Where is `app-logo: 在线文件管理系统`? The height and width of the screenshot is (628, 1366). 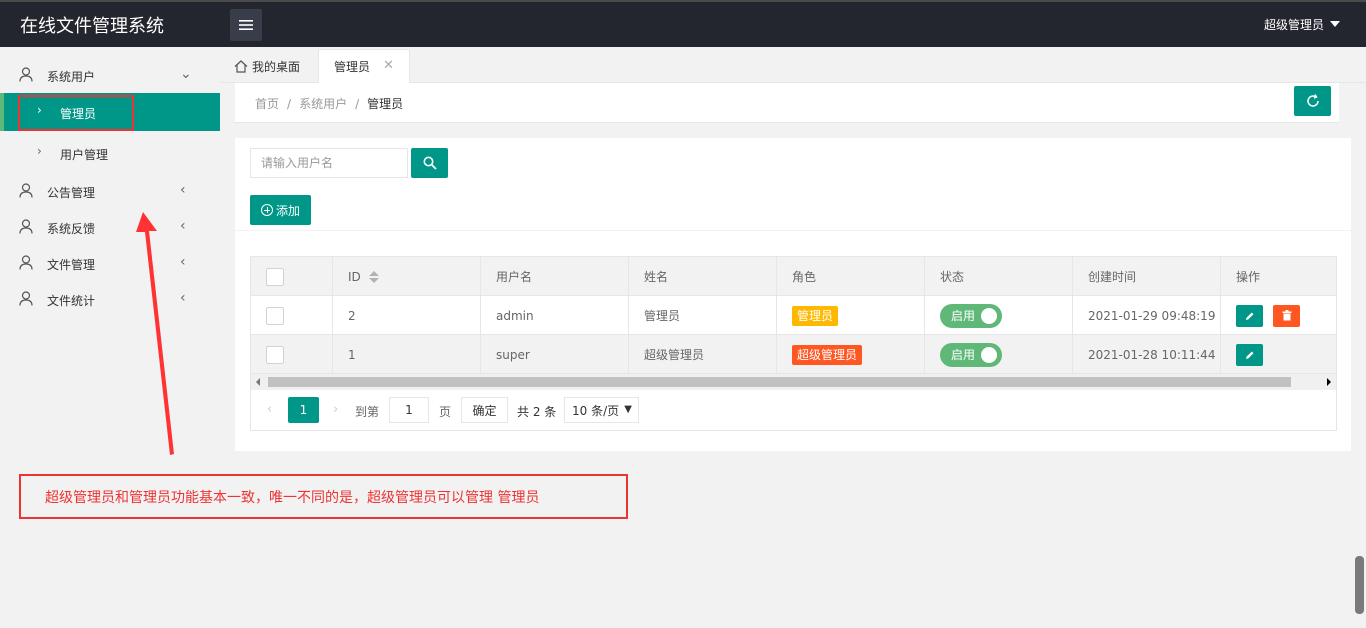
app-logo: 在线文件管理系统 is located at coordinates (92, 26).